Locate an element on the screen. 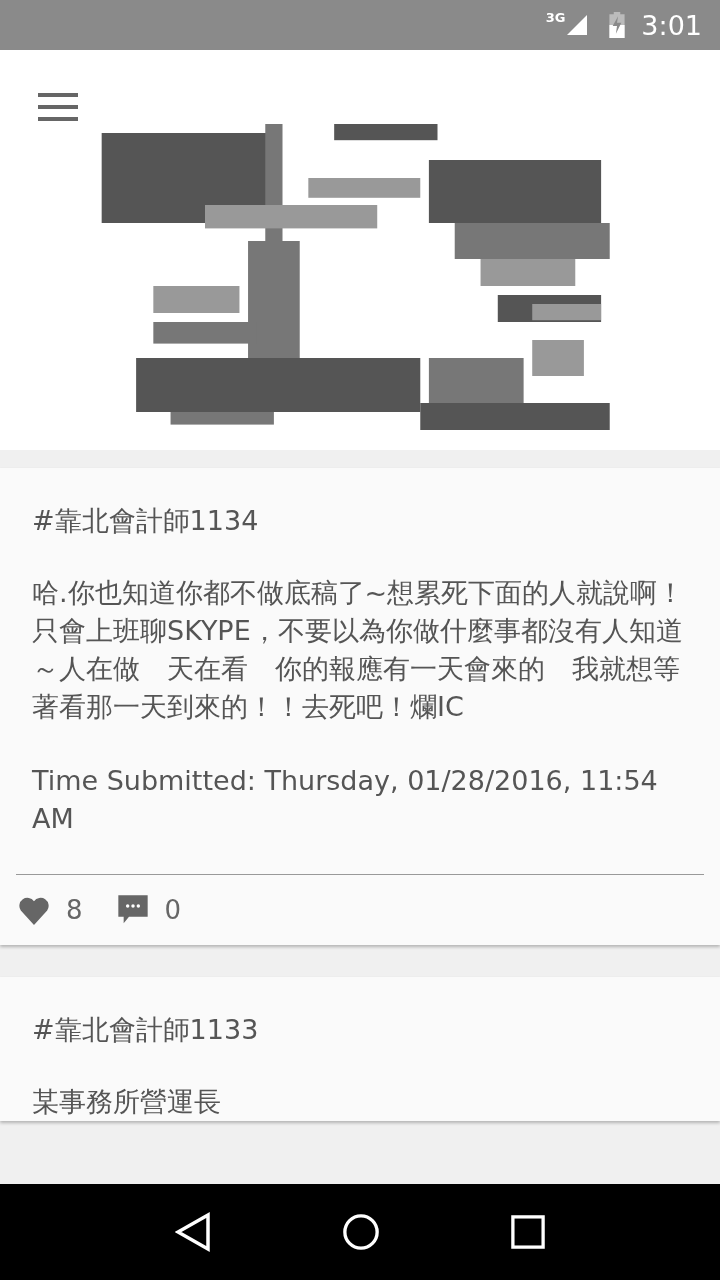 The image size is (720, 1280). comment-count: 0 is located at coordinates (173, 910).